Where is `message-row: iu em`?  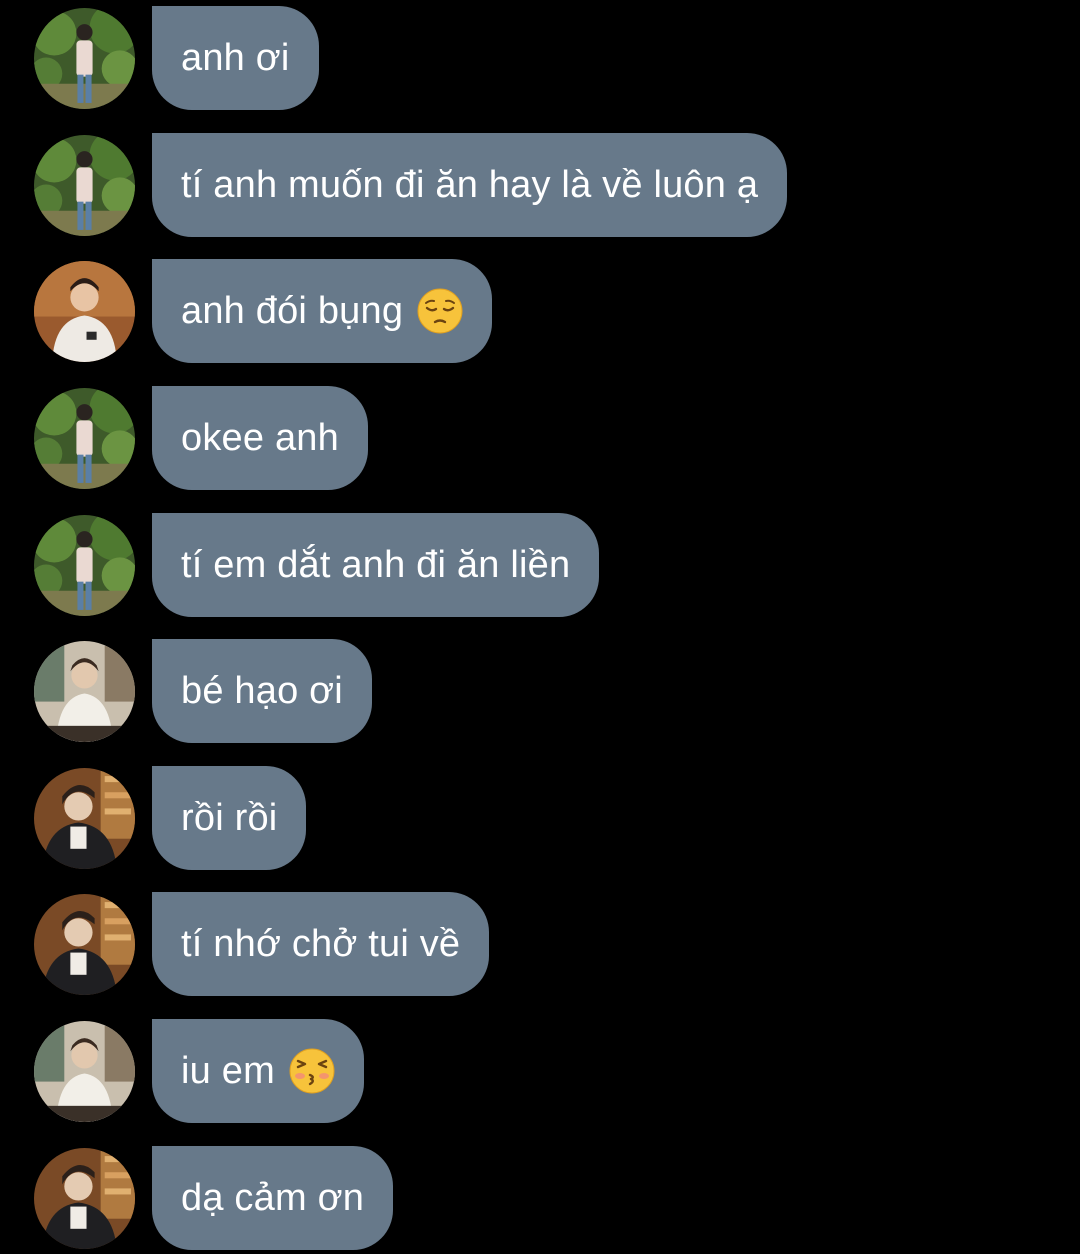
message-row: iu em is located at coordinates (540, 1071).